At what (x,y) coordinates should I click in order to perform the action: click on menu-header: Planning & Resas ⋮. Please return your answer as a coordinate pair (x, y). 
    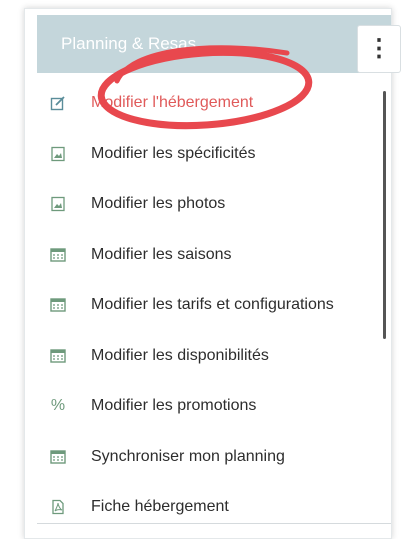
    Looking at the image, I should click on (219, 44).